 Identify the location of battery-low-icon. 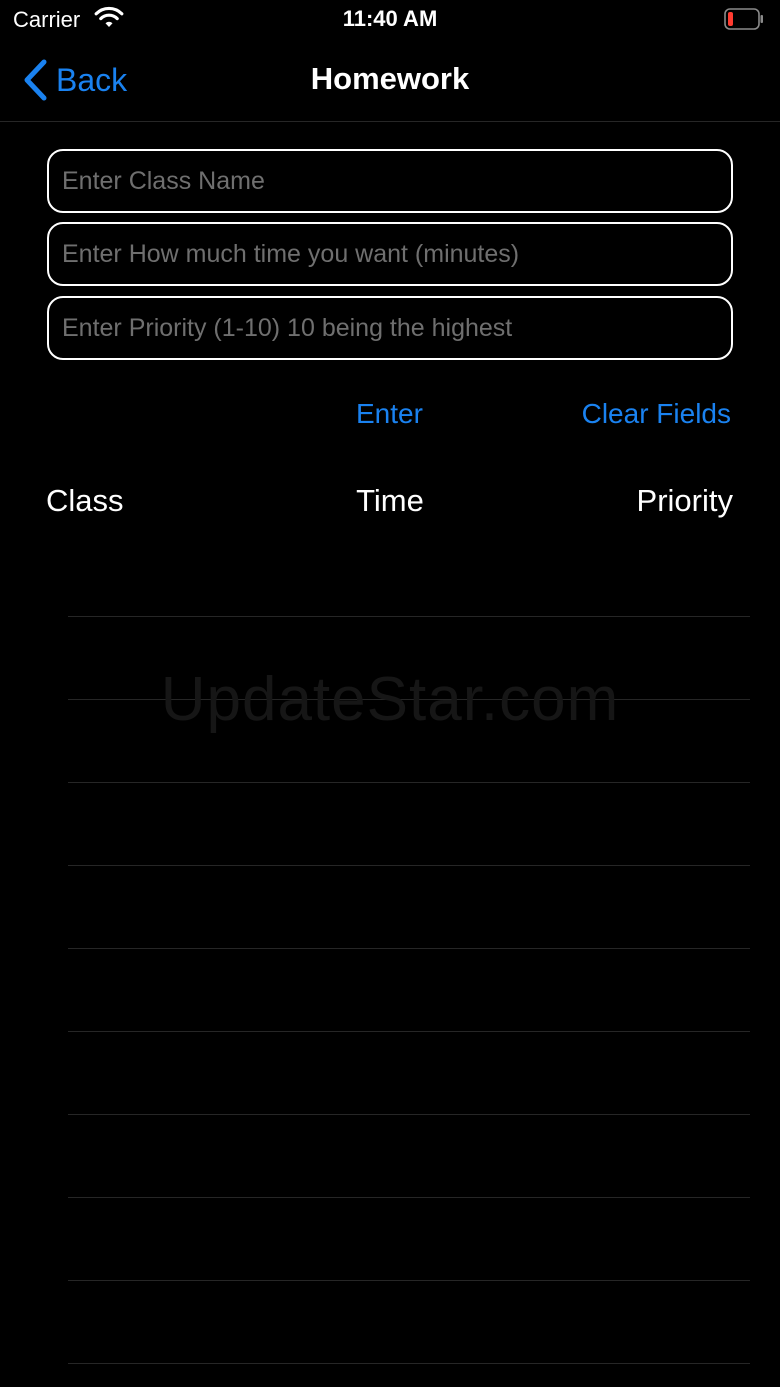
(743, 19).